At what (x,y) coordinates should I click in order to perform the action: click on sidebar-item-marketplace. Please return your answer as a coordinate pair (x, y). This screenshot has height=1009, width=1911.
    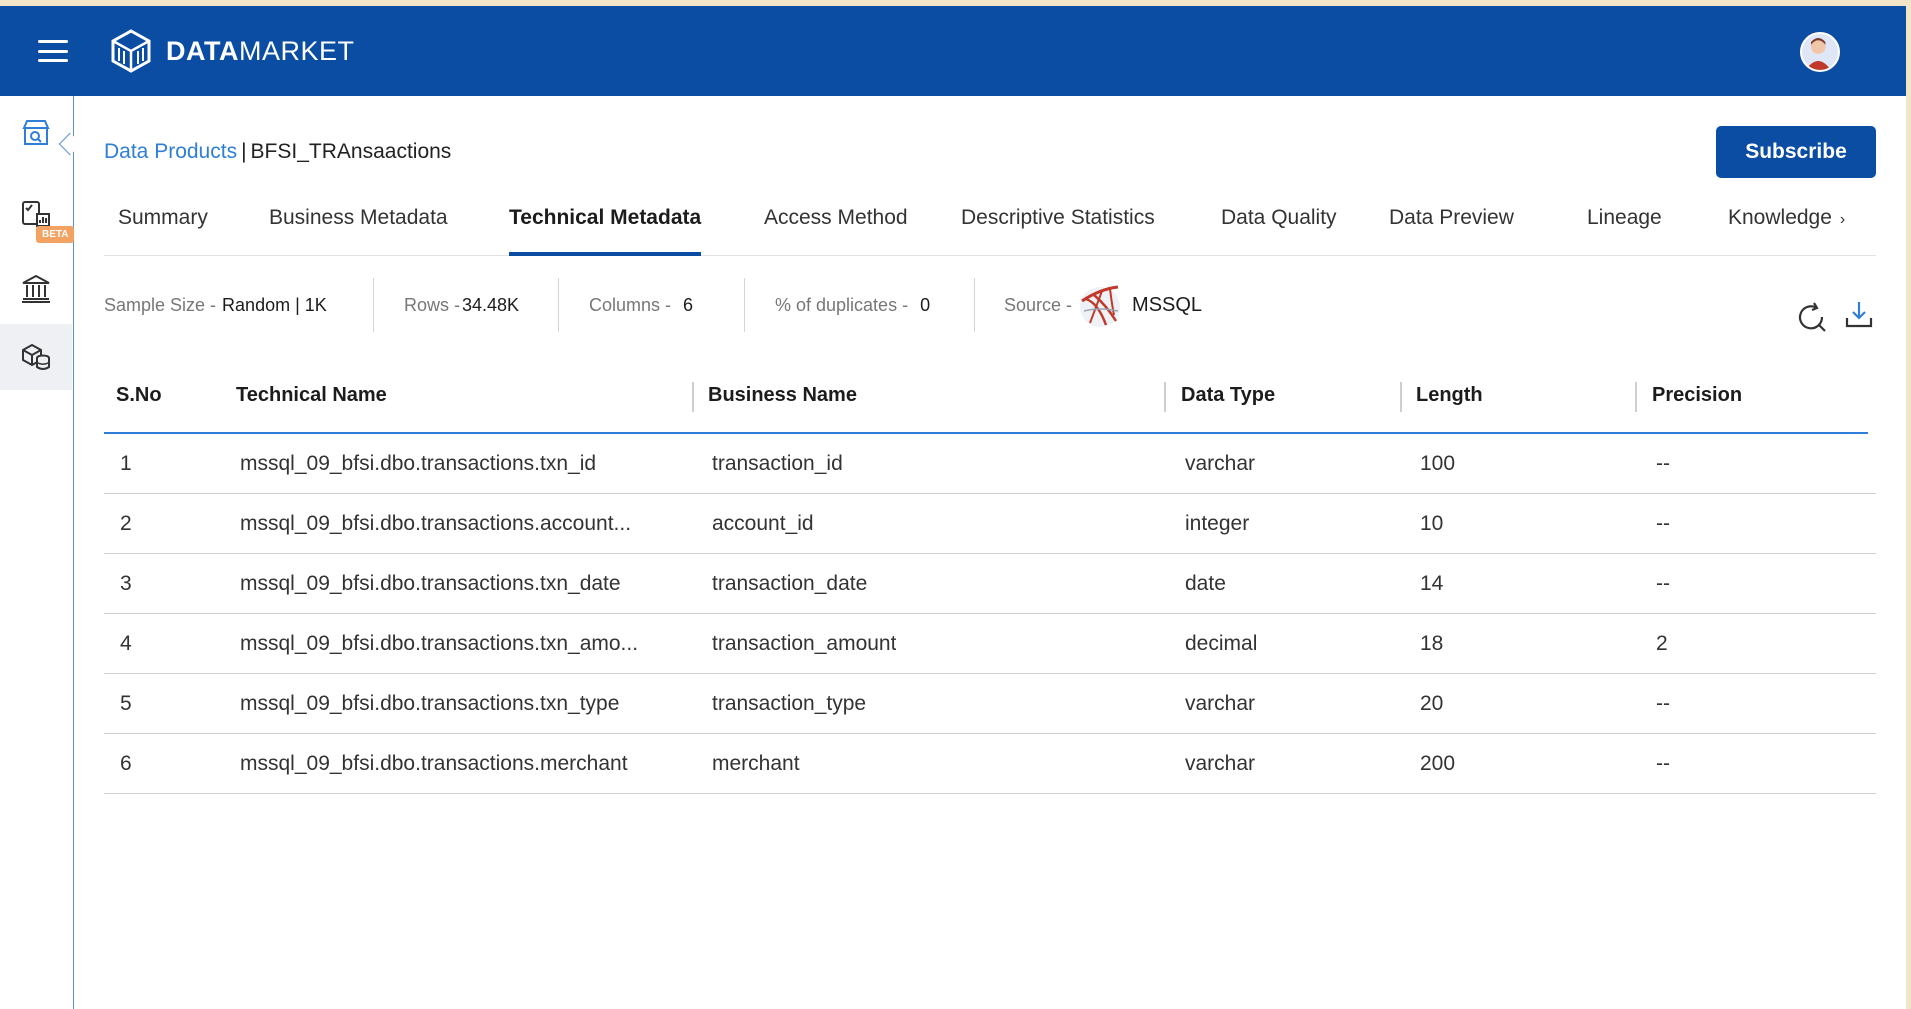
    Looking at the image, I should click on (36, 133).